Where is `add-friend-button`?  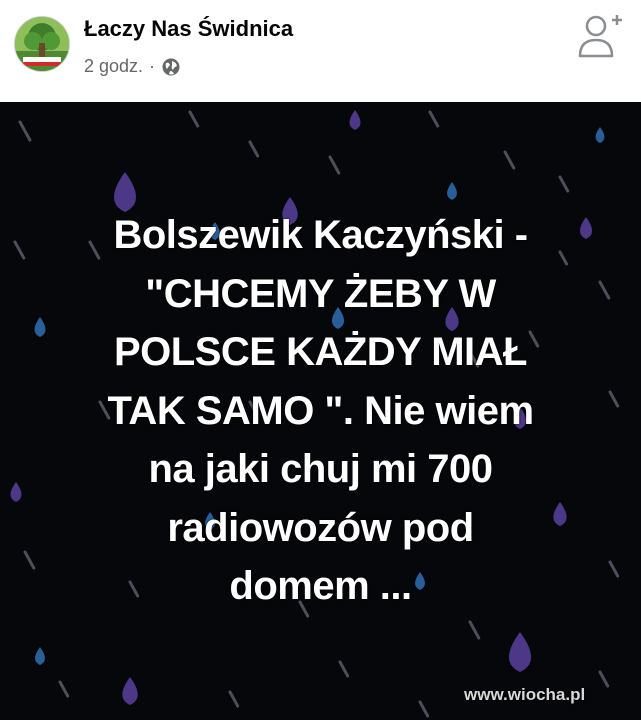
add-friend-button is located at coordinates (600, 35).